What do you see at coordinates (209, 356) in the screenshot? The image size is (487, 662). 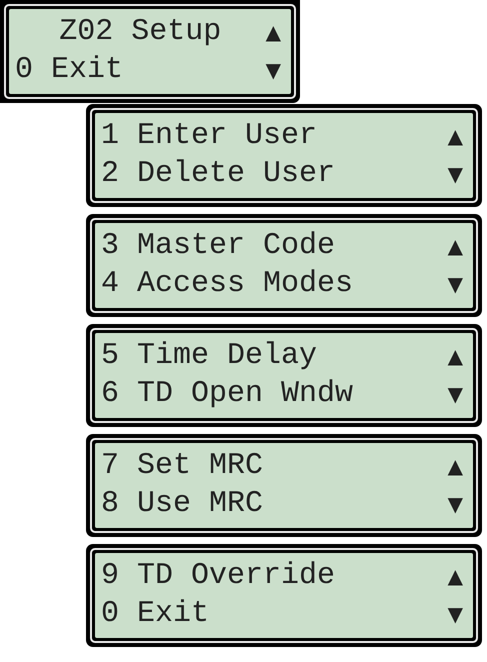 I see `menu-option: 5 Time Delay` at bounding box center [209, 356].